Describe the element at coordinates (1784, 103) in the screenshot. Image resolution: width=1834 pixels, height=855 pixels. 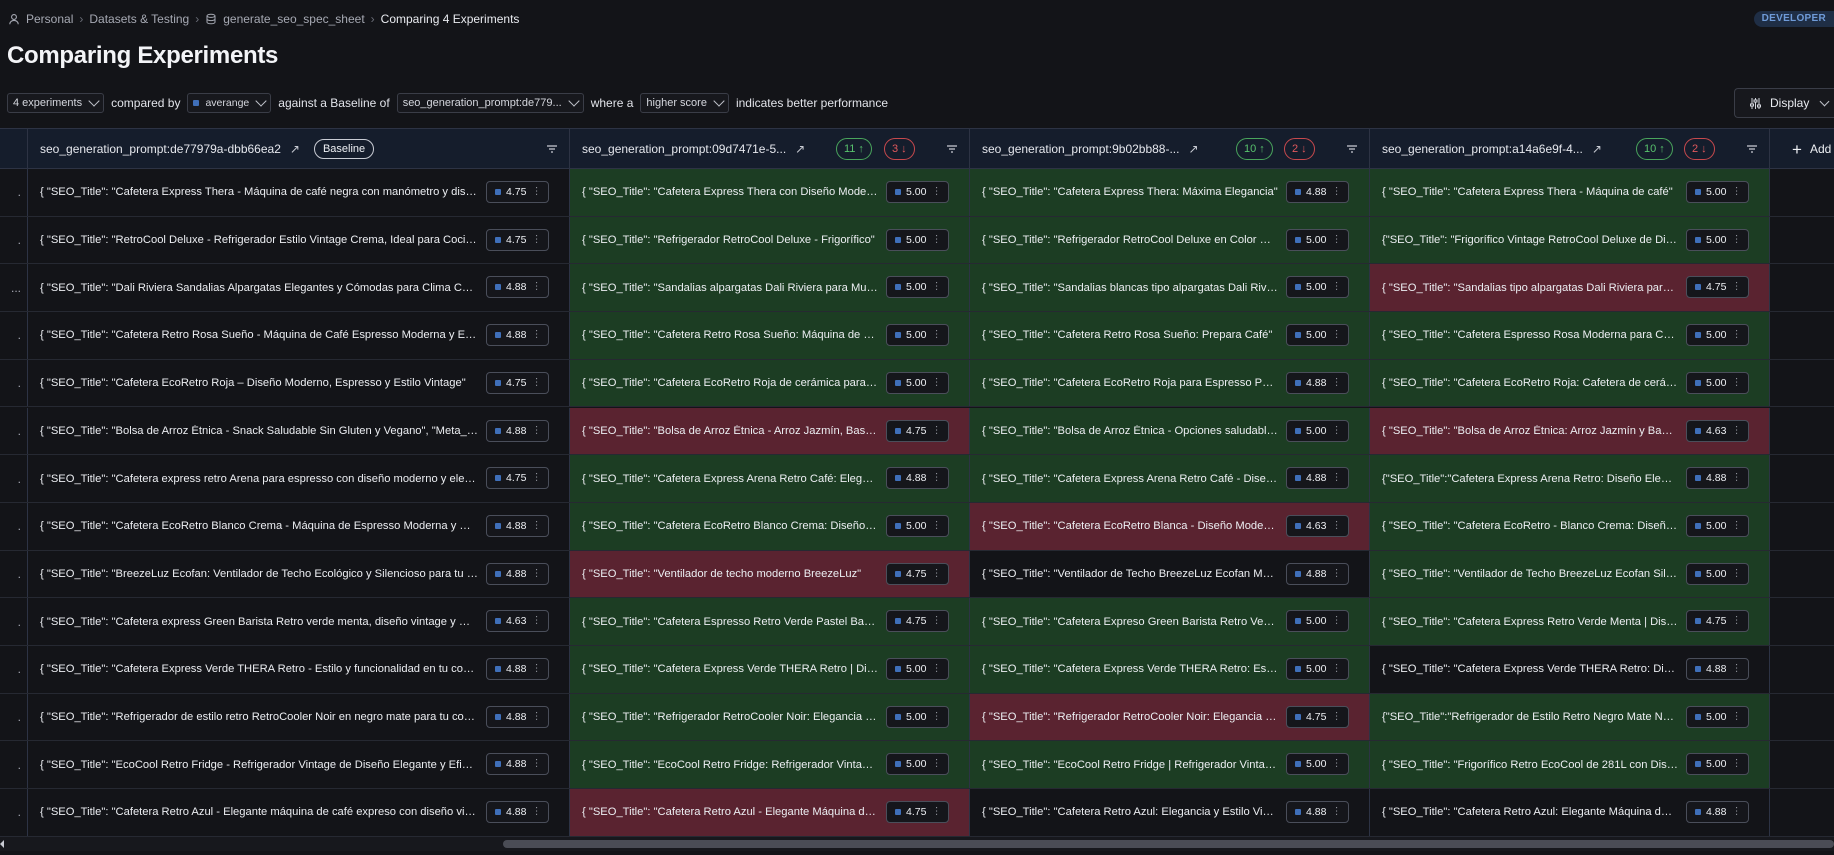
I see `display-button: Display` at that location.